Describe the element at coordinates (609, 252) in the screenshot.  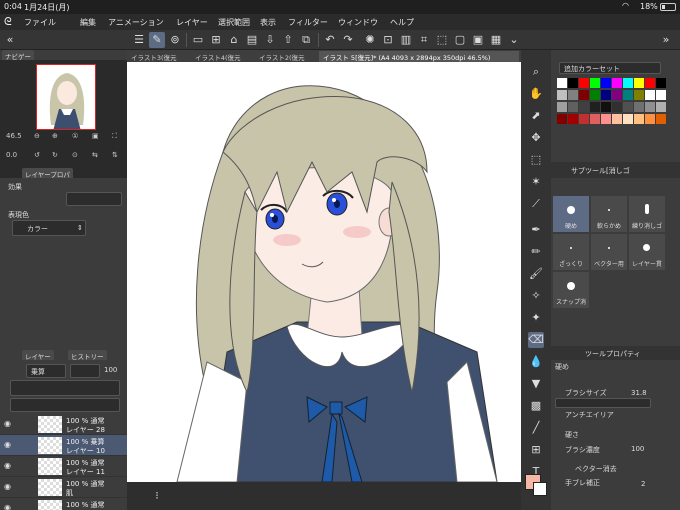
I see `subtool-vector: ベクター用` at that location.